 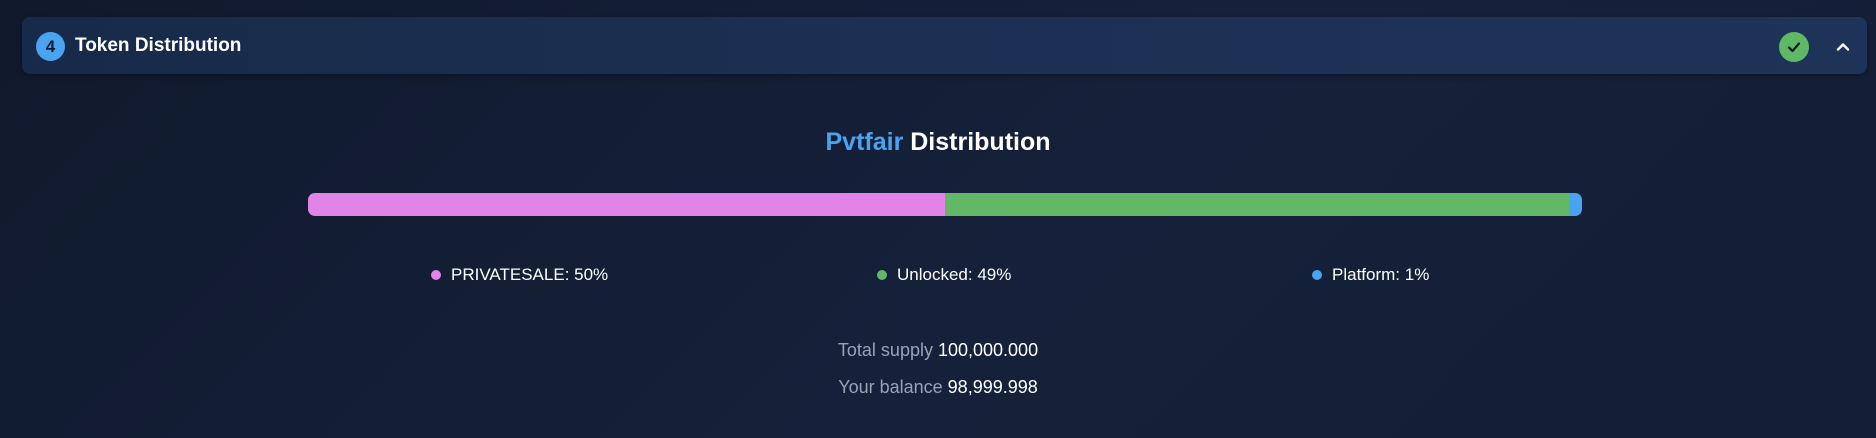 I want to click on legend-item-privatesale: PRIVATESALE: 50%, so click(x=519, y=275).